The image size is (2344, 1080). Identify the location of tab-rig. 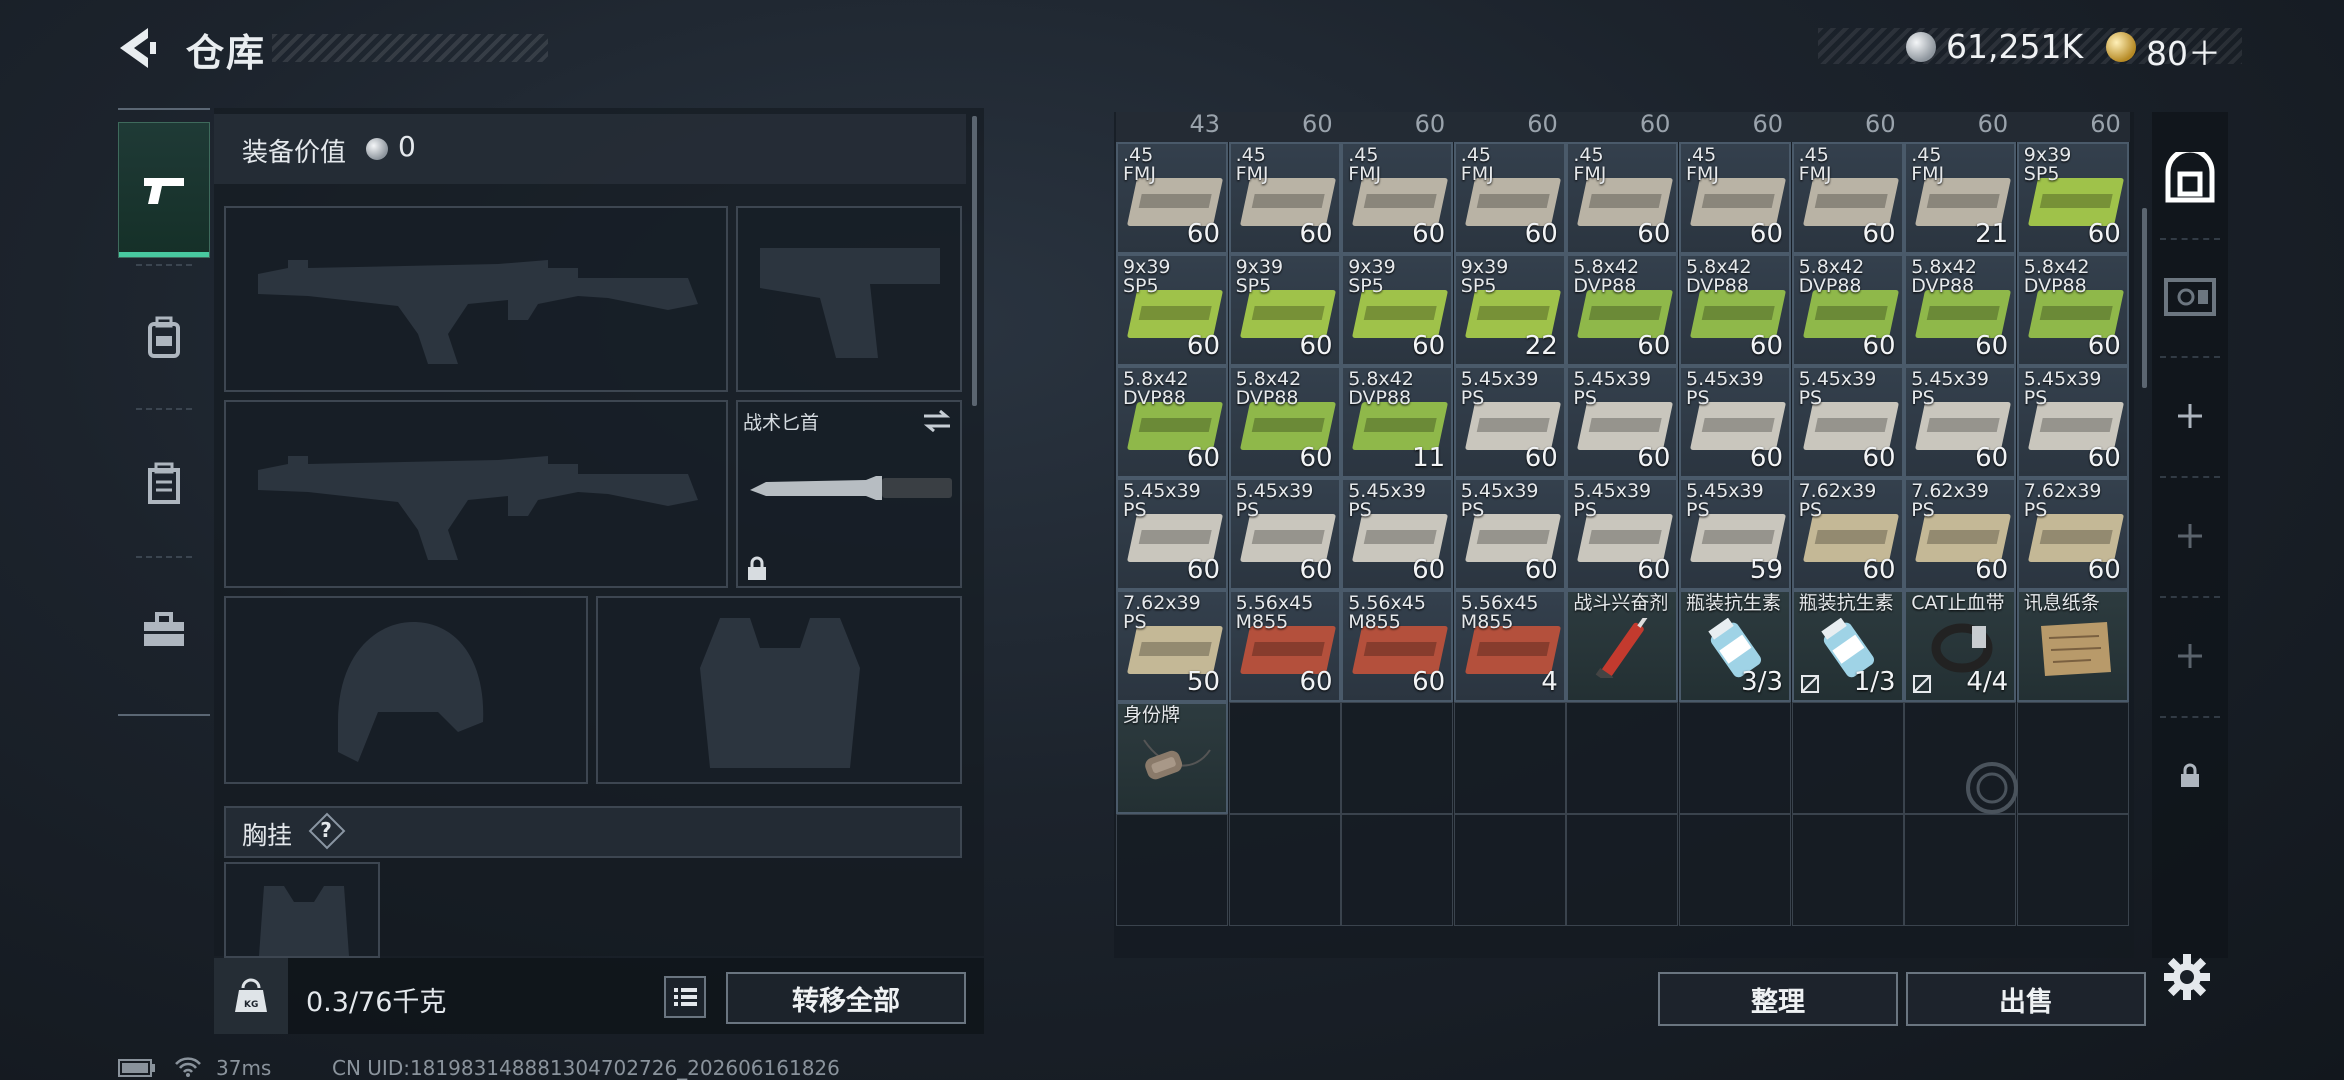
(164, 484).